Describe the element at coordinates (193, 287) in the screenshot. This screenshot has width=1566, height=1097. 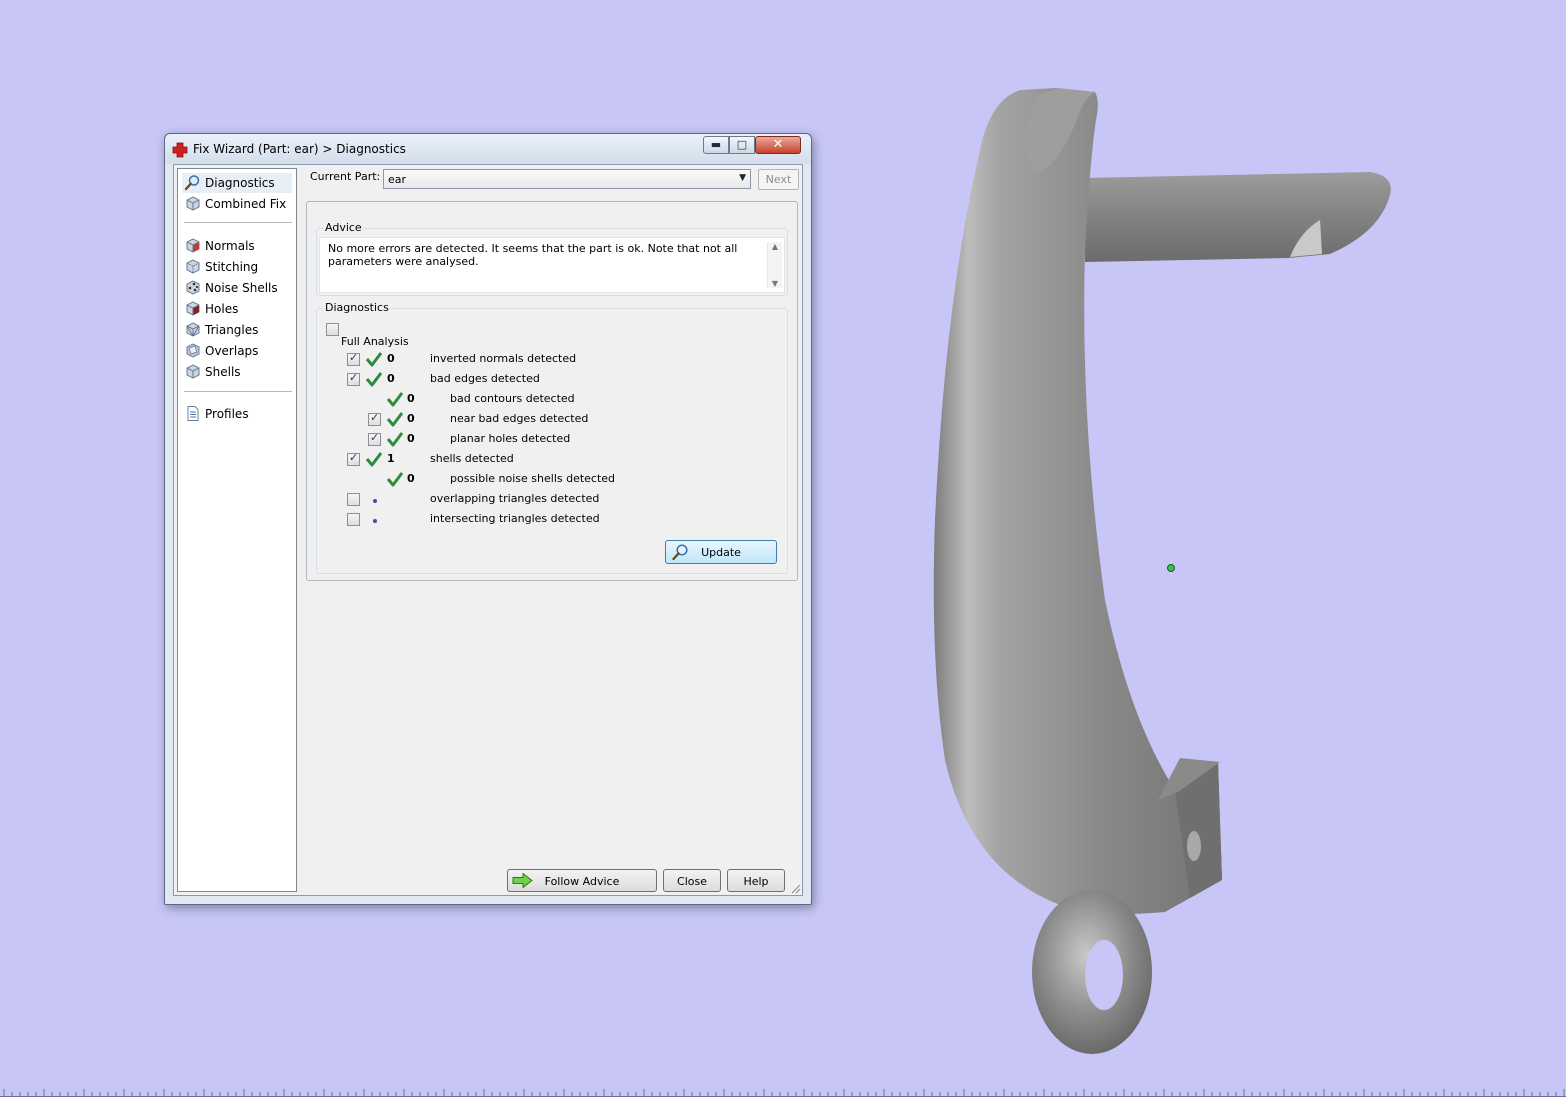
I see `noise-shells-icon` at that location.